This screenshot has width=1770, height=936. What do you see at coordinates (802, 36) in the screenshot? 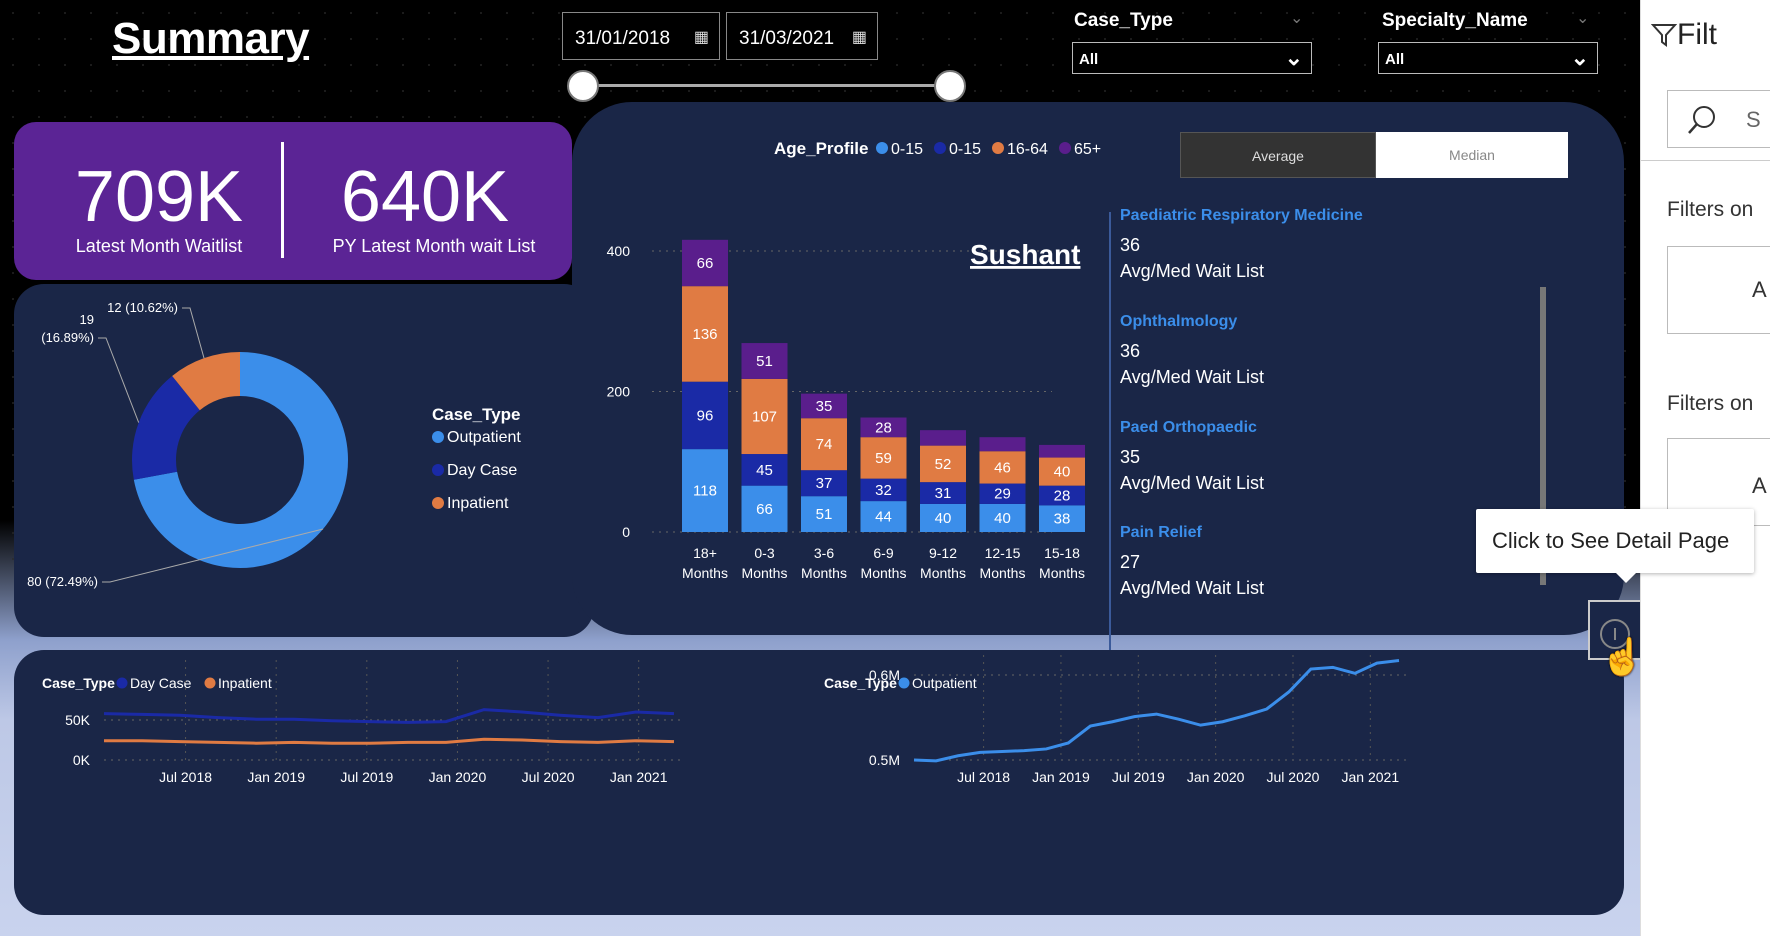
I see `end-date-input: 31/03/2021 ▦` at bounding box center [802, 36].